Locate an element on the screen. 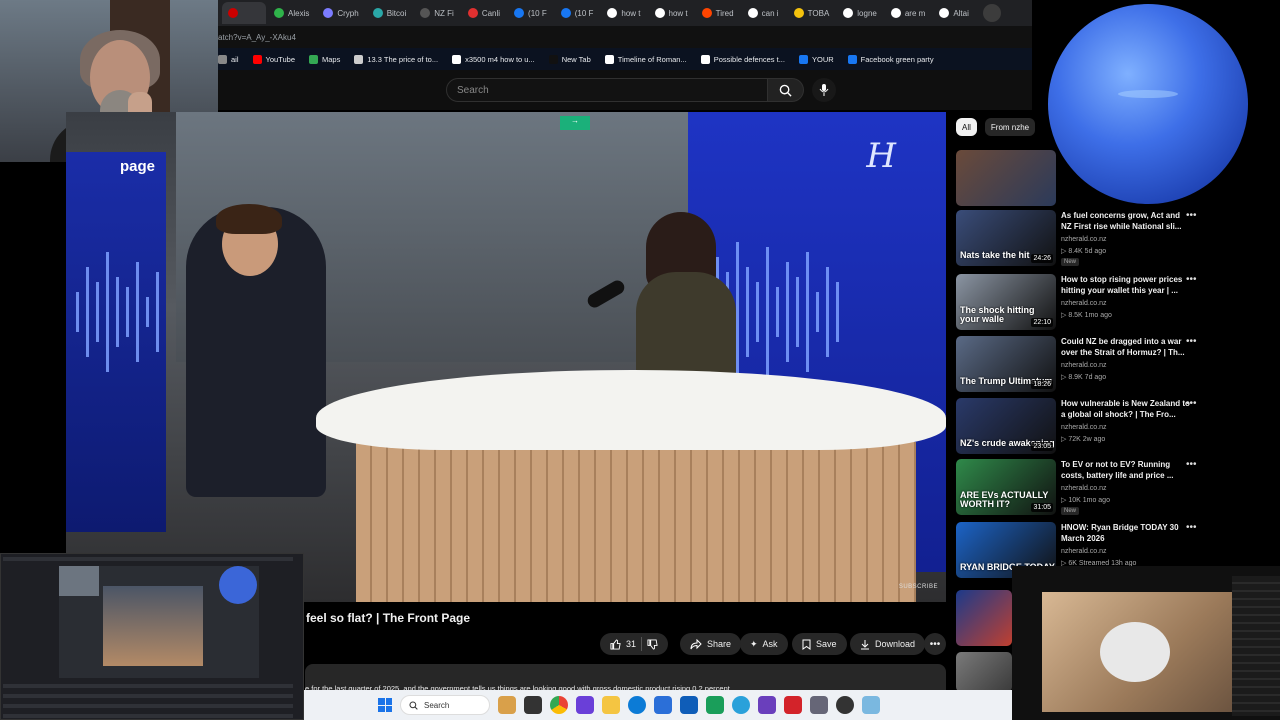 This screenshot has width=1280, height=720. thumbs-down-icon is located at coordinates (652, 644).